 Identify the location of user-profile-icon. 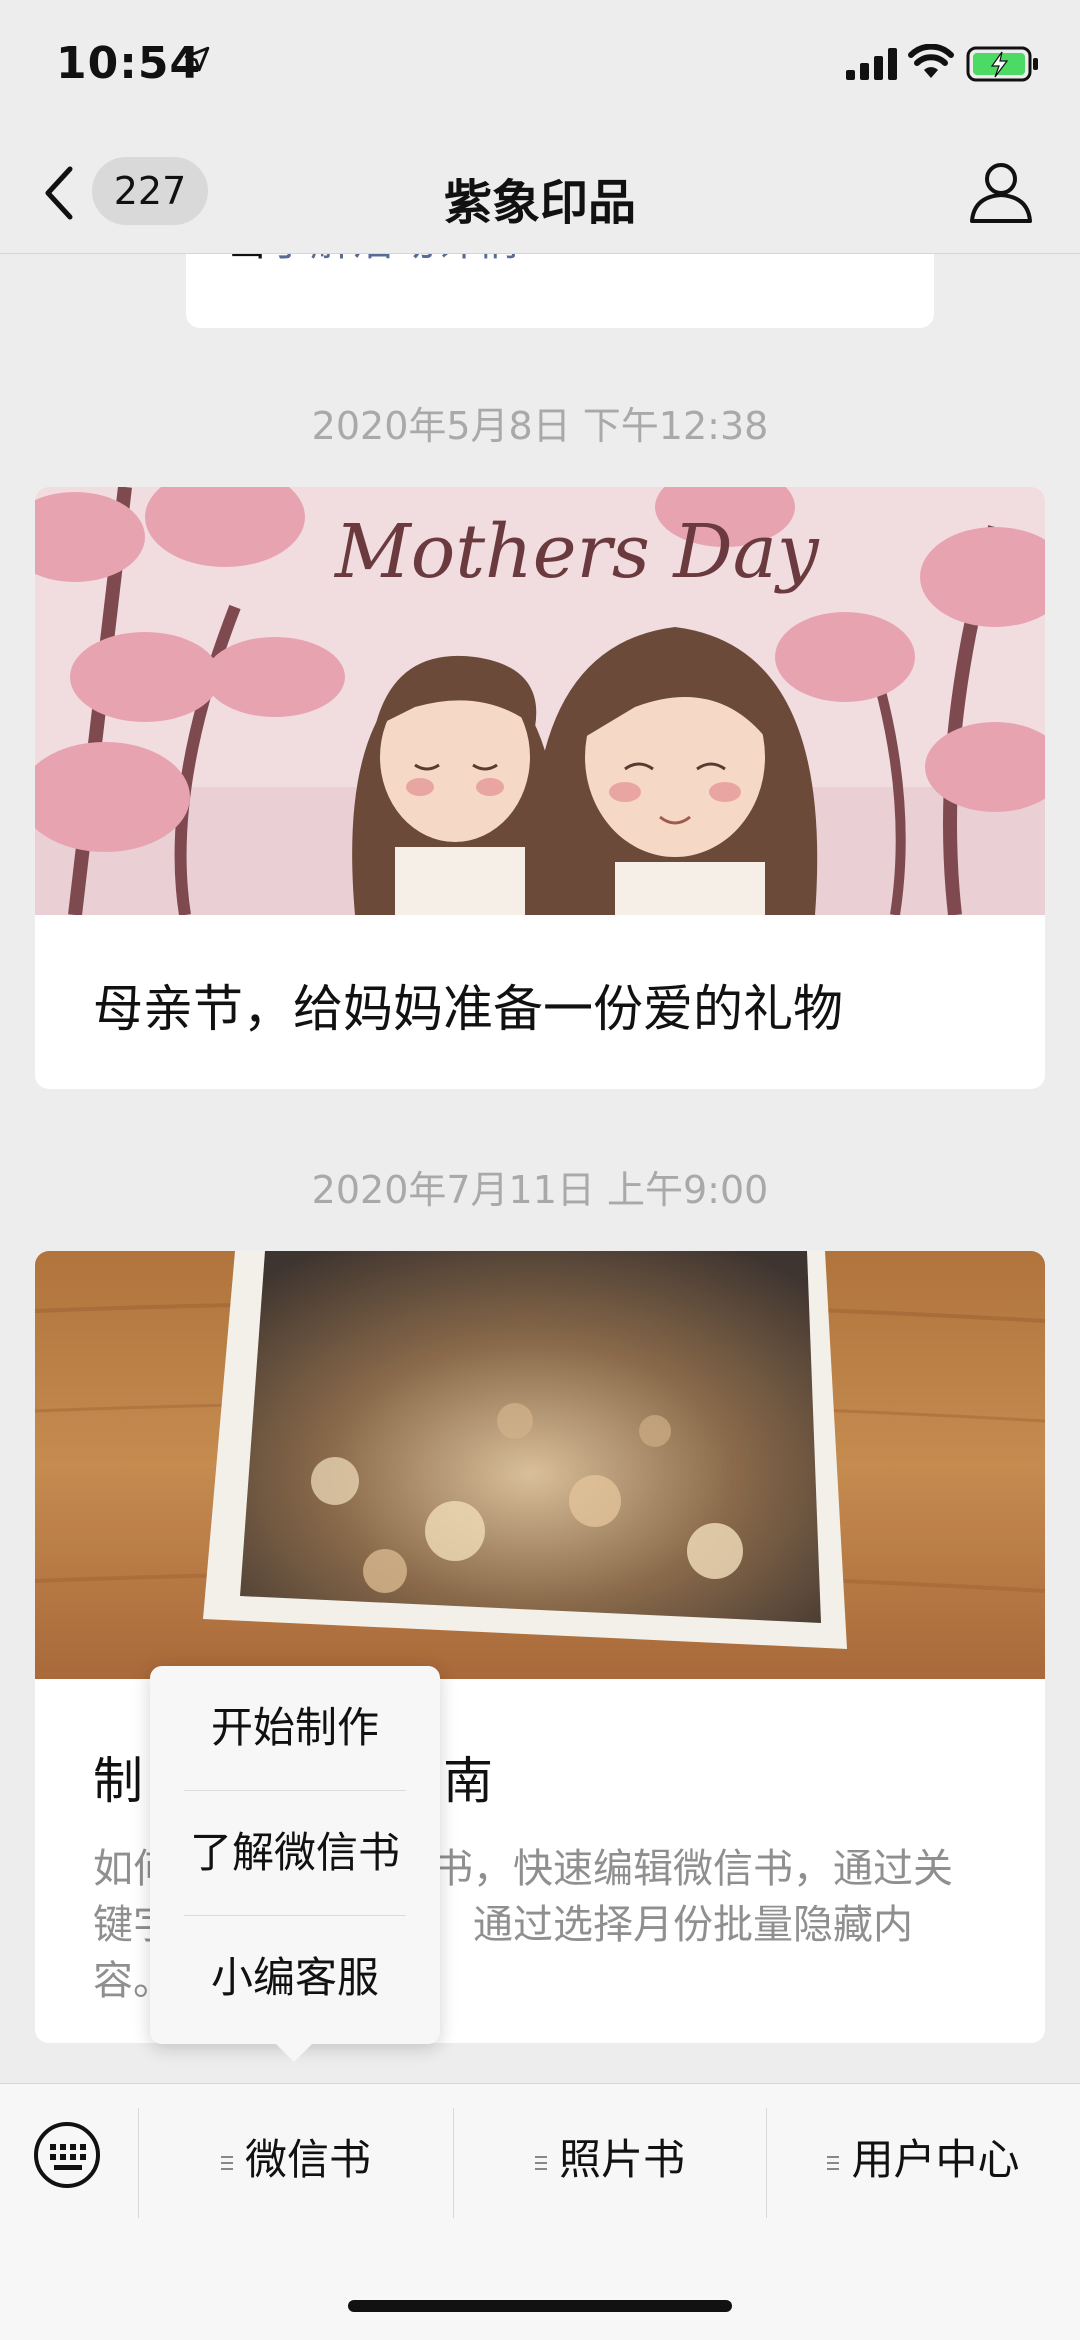
(1001, 192).